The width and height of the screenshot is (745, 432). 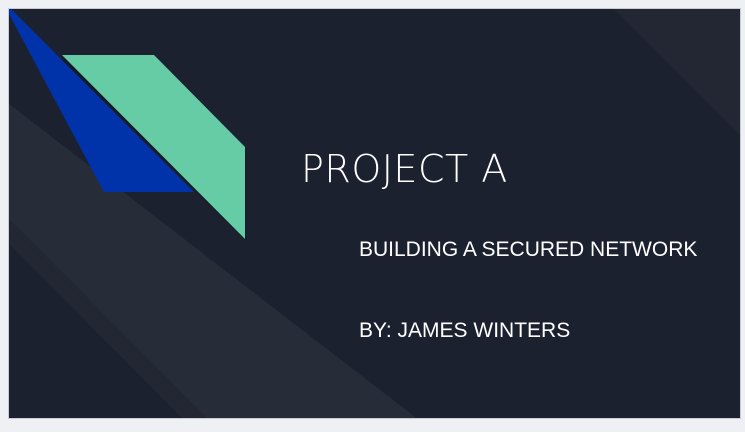 What do you see at coordinates (465, 330) in the screenshot?
I see `slide-author: BY: JAMES WINTERS` at bounding box center [465, 330].